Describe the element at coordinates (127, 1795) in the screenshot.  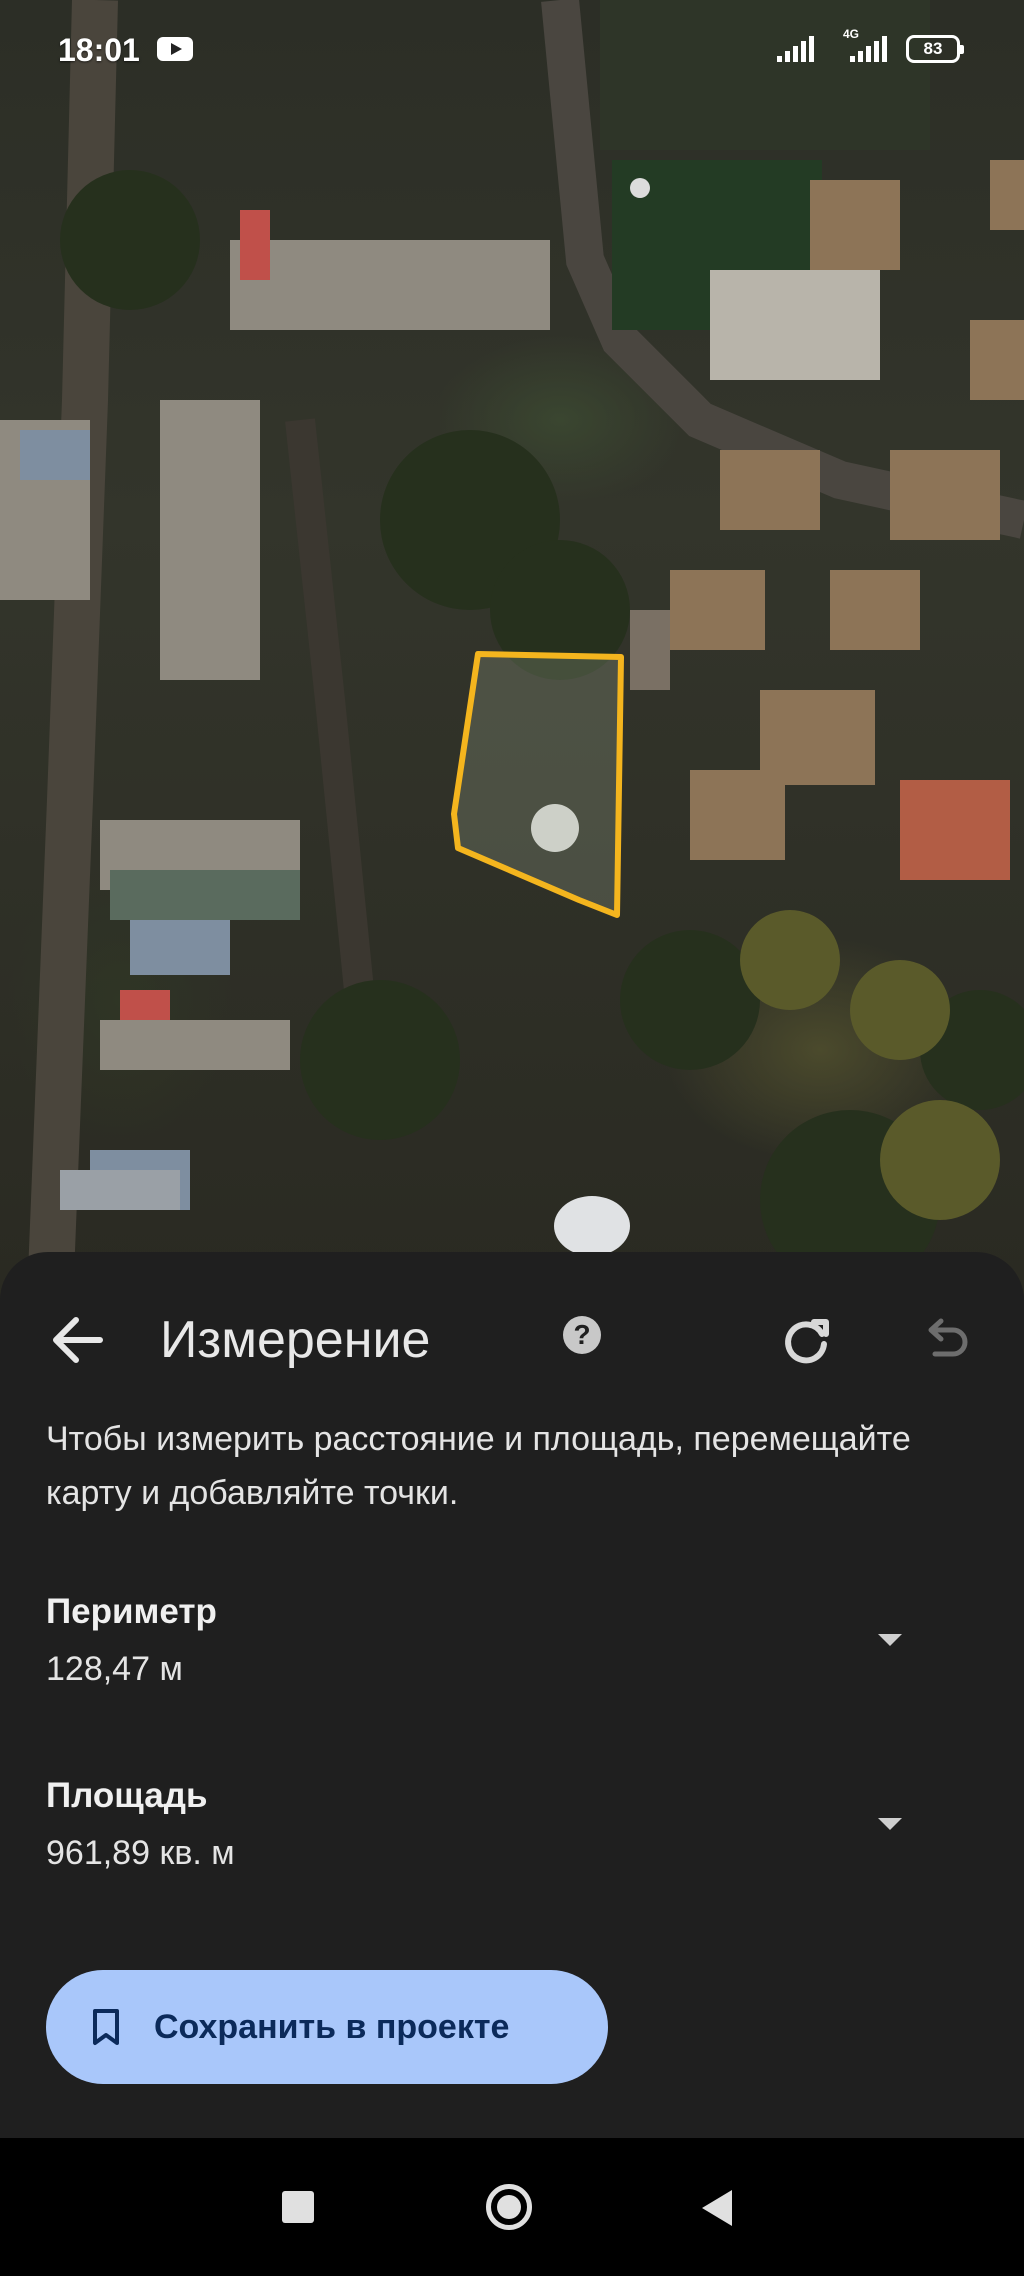
I see `area-label: Площадь` at that location.